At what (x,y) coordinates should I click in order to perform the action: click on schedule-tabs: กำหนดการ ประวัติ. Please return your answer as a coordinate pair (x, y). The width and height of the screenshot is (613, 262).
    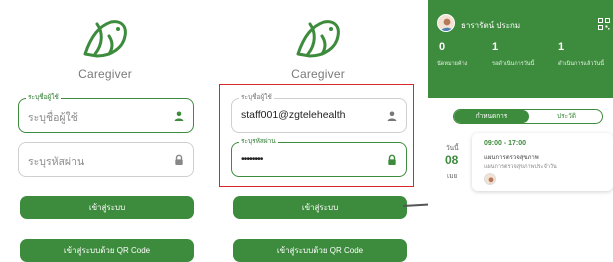
    Looking at the image, I should click on (528, 116).